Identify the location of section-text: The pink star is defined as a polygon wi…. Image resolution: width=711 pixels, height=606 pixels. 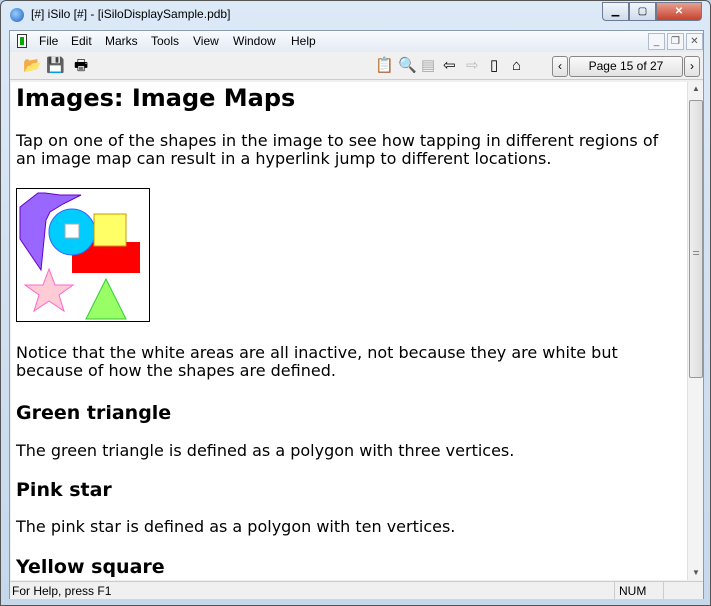
(236, 526).